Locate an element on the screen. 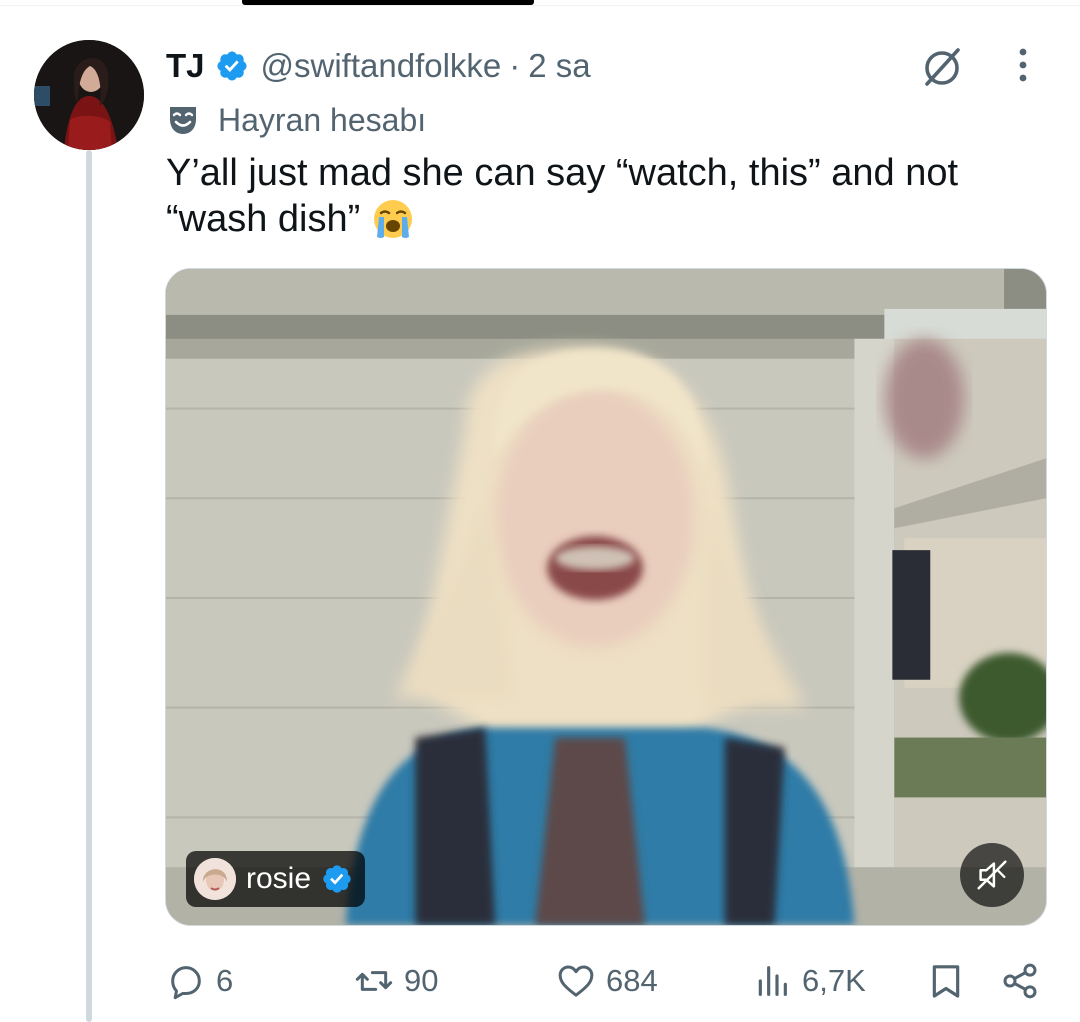 This screenshot has height=1022, width=1080. repost-button: 90 is located at coordinates (396, 981).